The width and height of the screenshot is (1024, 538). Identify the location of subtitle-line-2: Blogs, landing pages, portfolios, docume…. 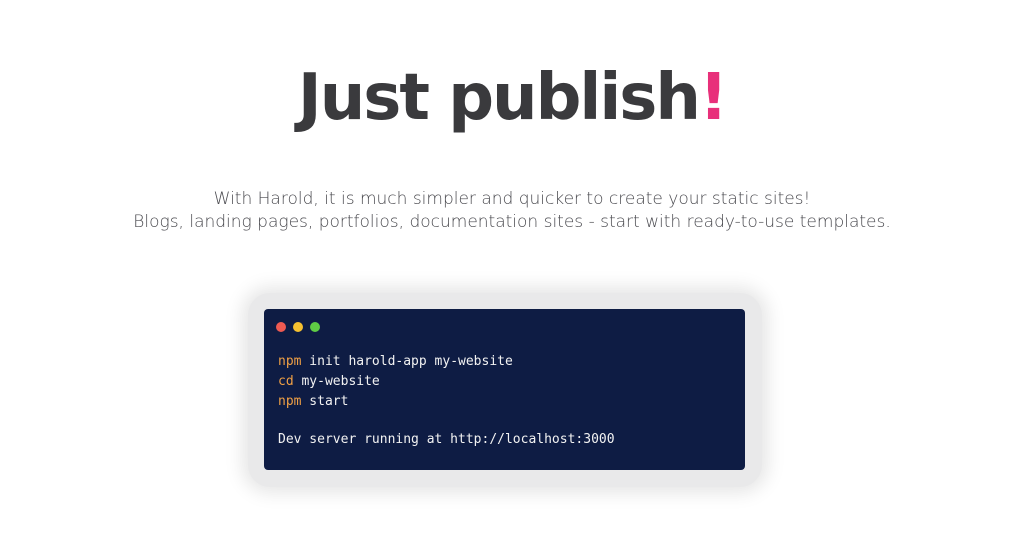
(512, 222).